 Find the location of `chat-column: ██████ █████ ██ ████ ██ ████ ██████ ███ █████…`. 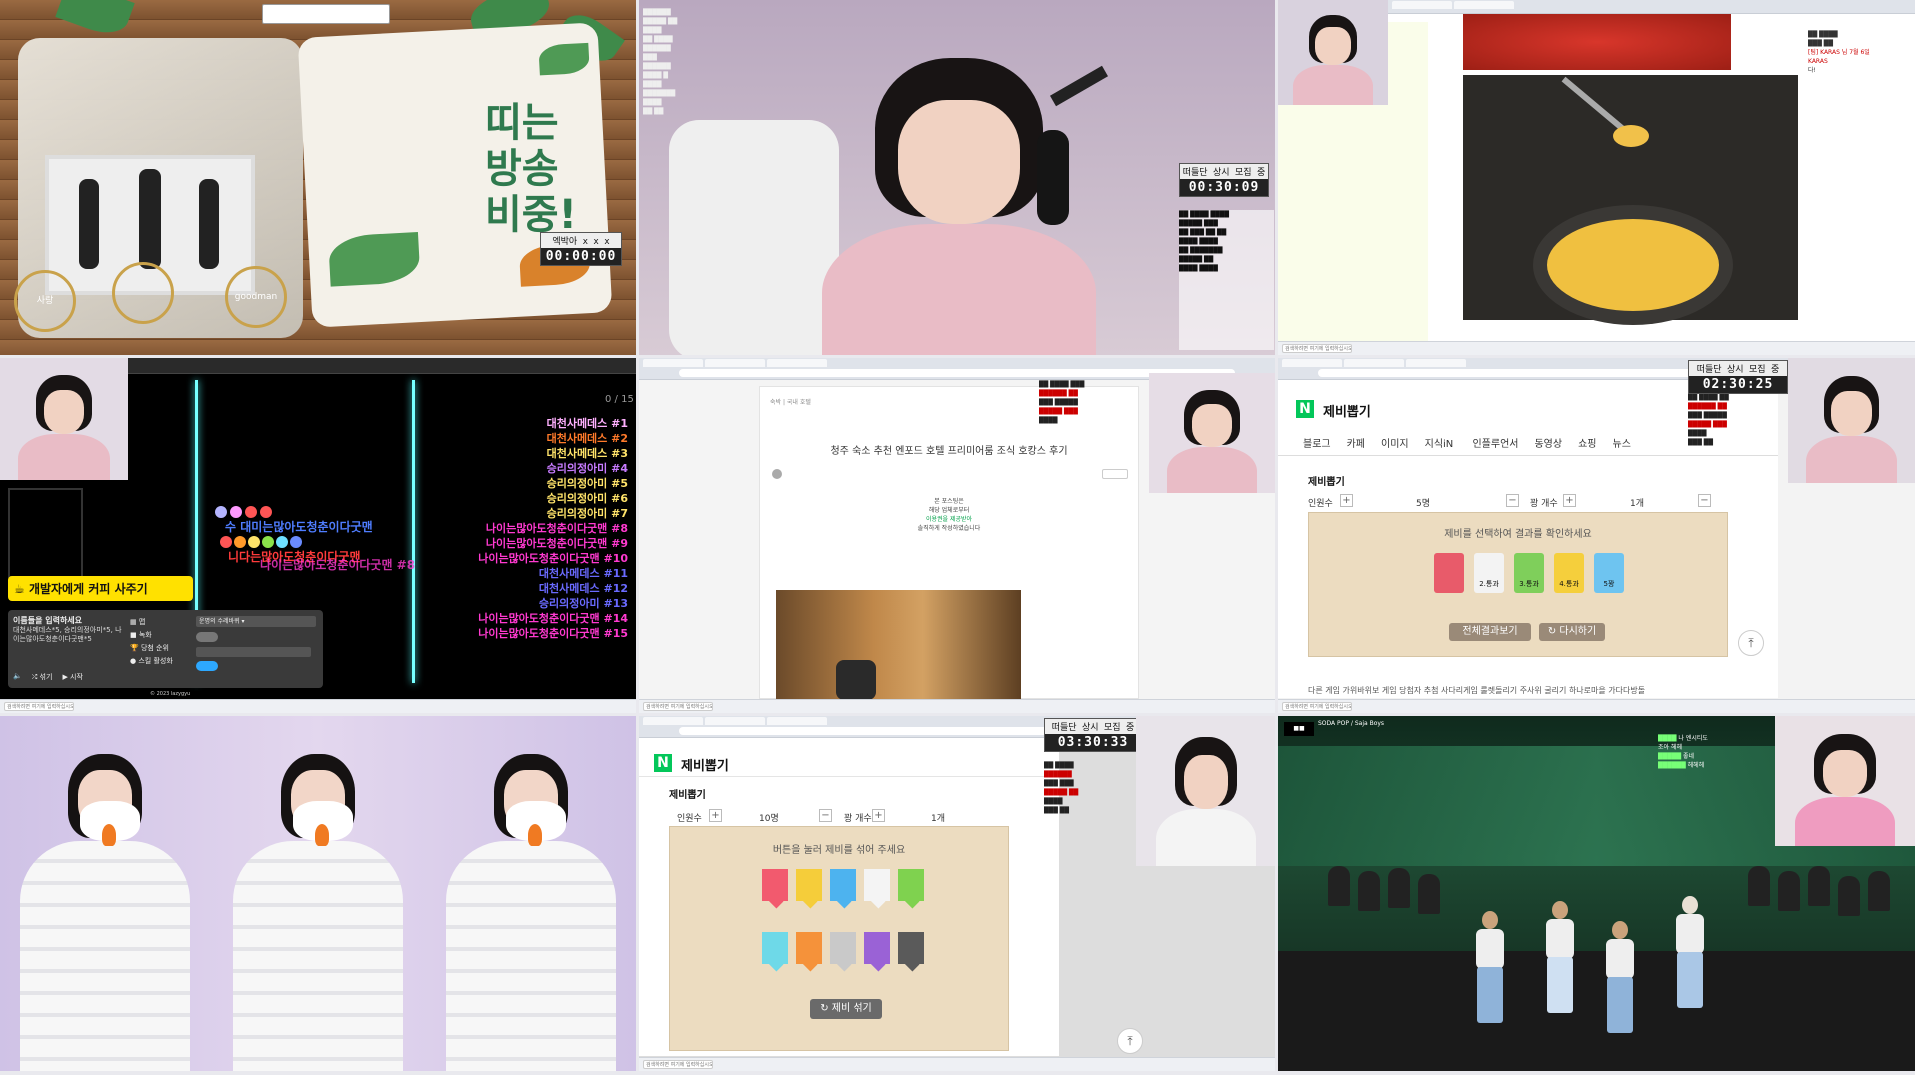

chat-column: ██████ █████ ██ ████ ██ ████ ██████ ███ █████… is located at coordinates (660, 62).